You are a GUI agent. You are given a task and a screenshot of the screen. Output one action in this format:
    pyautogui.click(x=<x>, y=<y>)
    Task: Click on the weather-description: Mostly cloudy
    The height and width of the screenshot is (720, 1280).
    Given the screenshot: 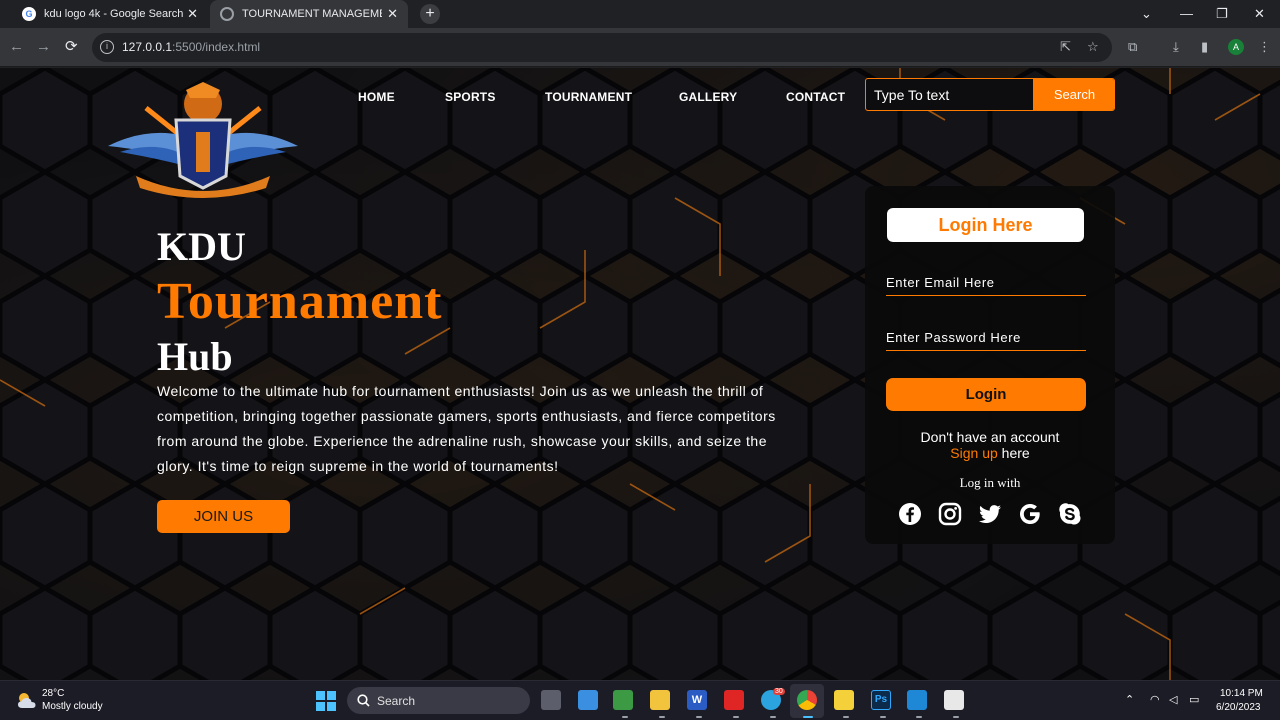 What is the action you would take?
    pyautogui.click(x=72, y=706)
    